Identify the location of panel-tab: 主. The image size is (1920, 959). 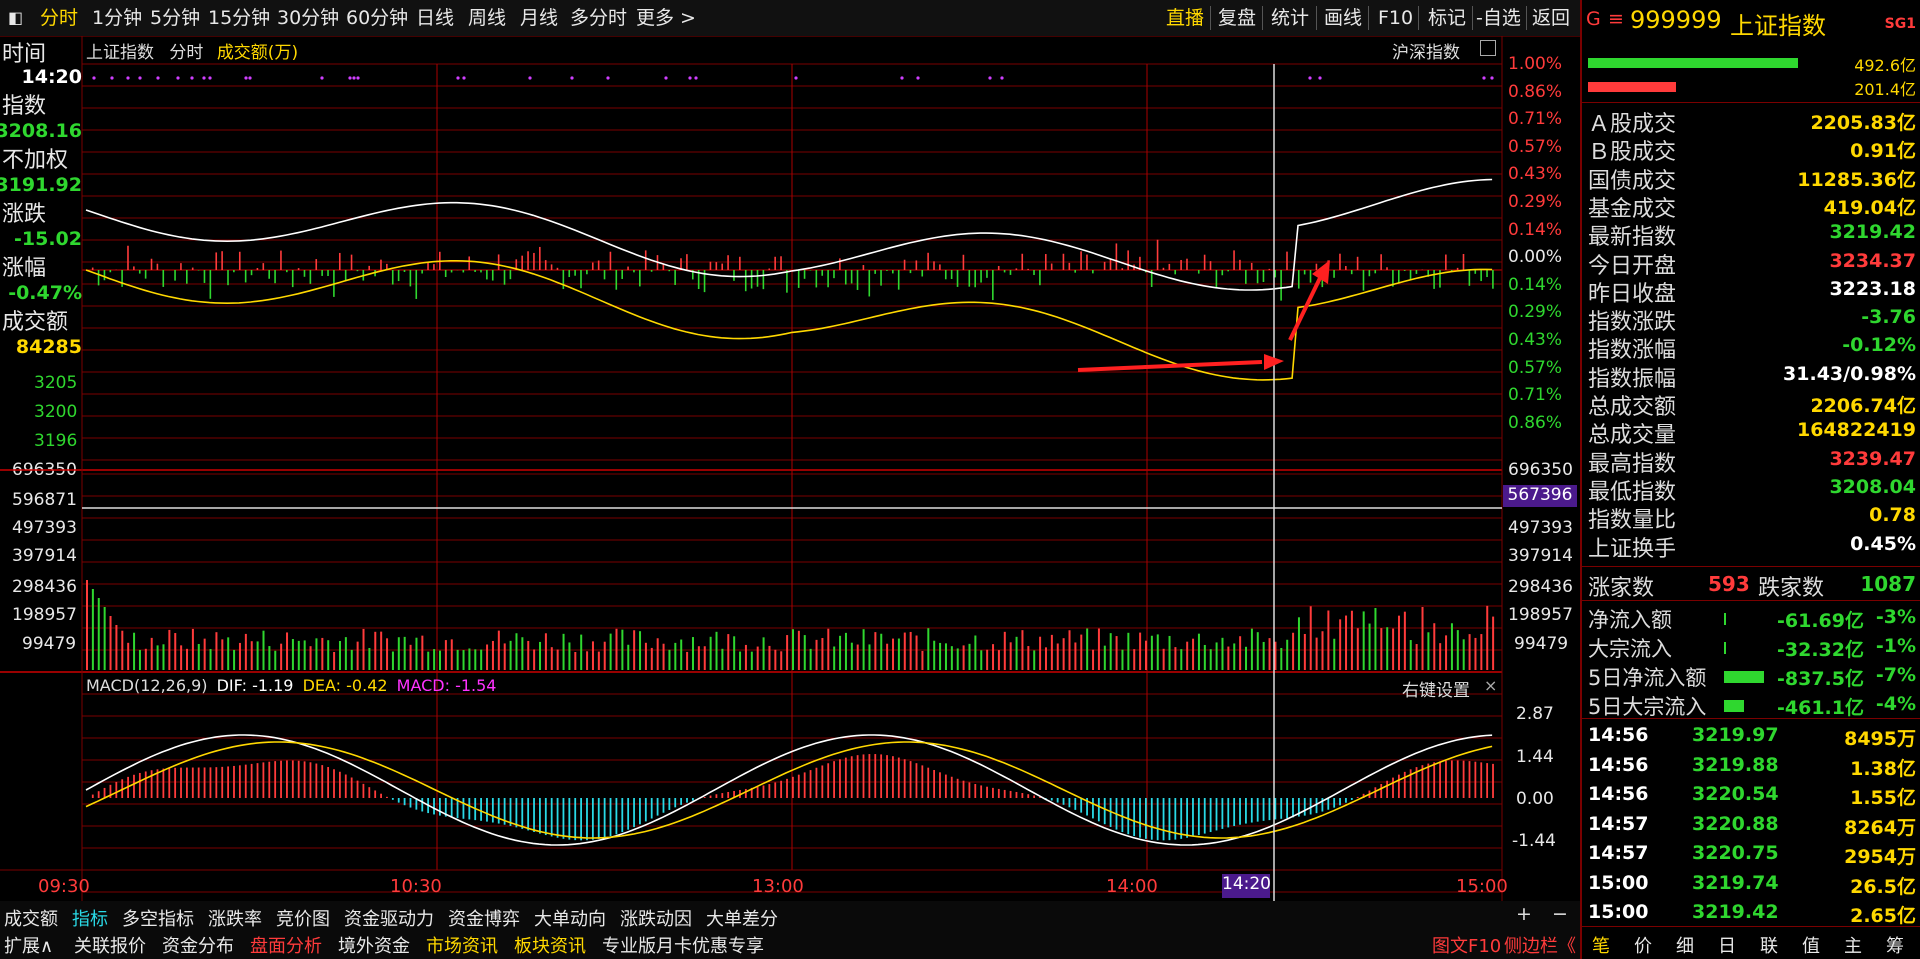
(1853, 945).